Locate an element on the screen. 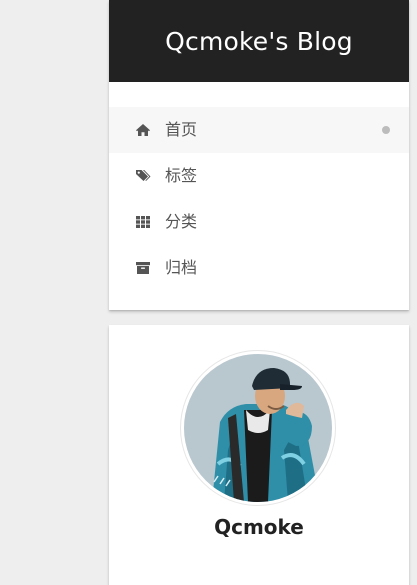  menu-item-categories: 分类 is located at coordinates (259, 222).